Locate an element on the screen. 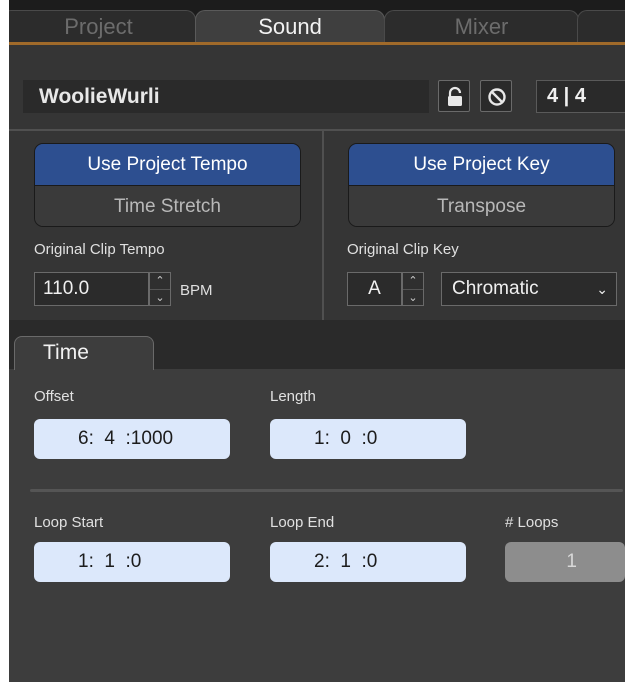 This screenshot has width=625, height=682. loop-start-label: Loop Start is located at coordinates (69, 522).